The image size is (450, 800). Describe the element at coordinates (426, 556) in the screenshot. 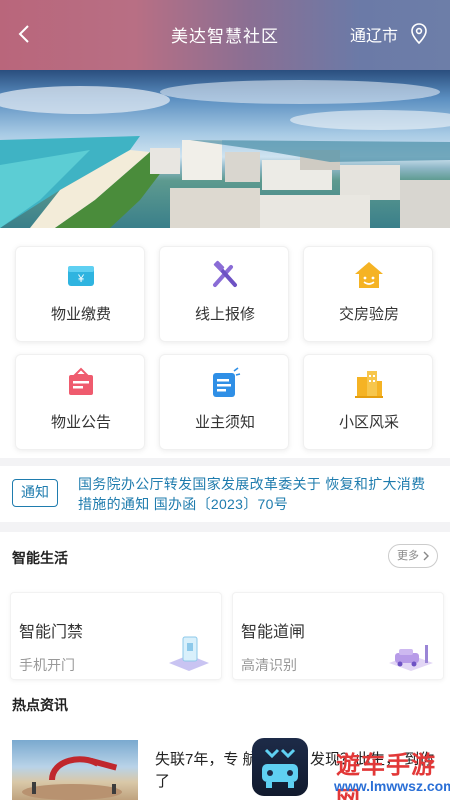

I see `chevron-right-icon` at that location.